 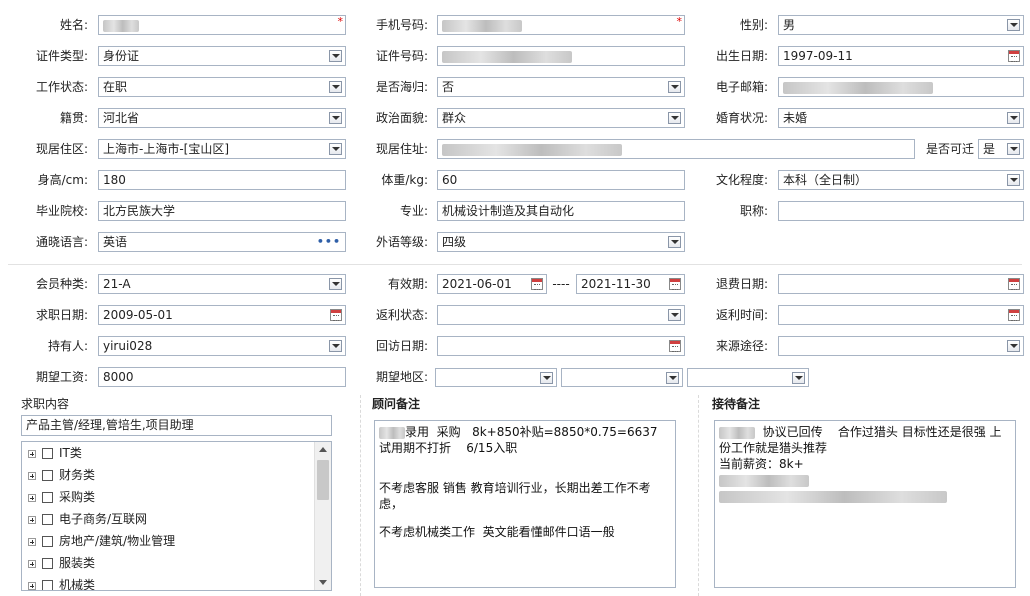 What do you see at coordinates (630, 284) in the screenshot?
I see `valid-to-input: 2021-11-30` at bounding box center [630, 284].